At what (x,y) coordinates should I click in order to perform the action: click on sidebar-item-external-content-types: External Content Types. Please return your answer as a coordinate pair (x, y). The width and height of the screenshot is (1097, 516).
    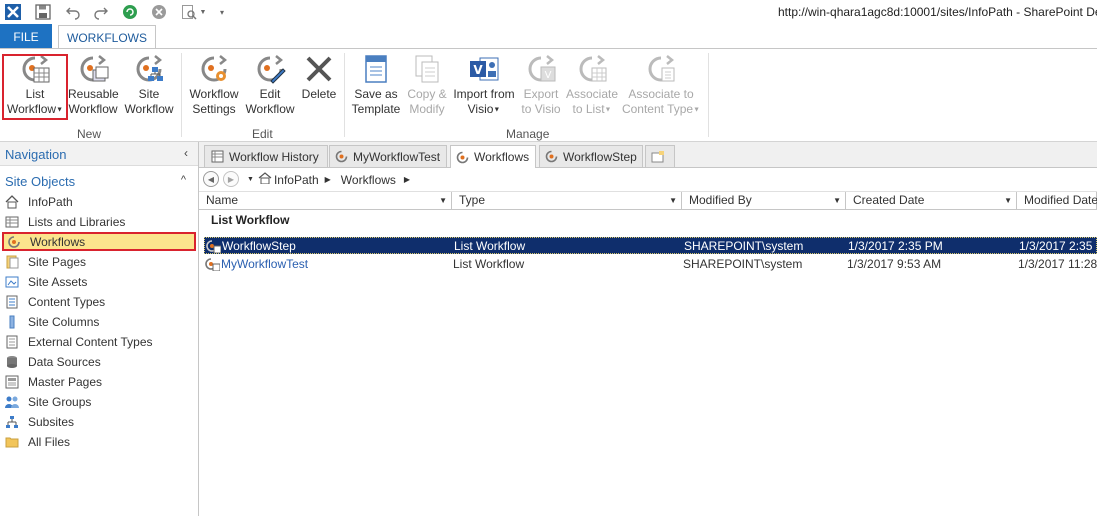
    Looking at the image, I should click on (99, 341).